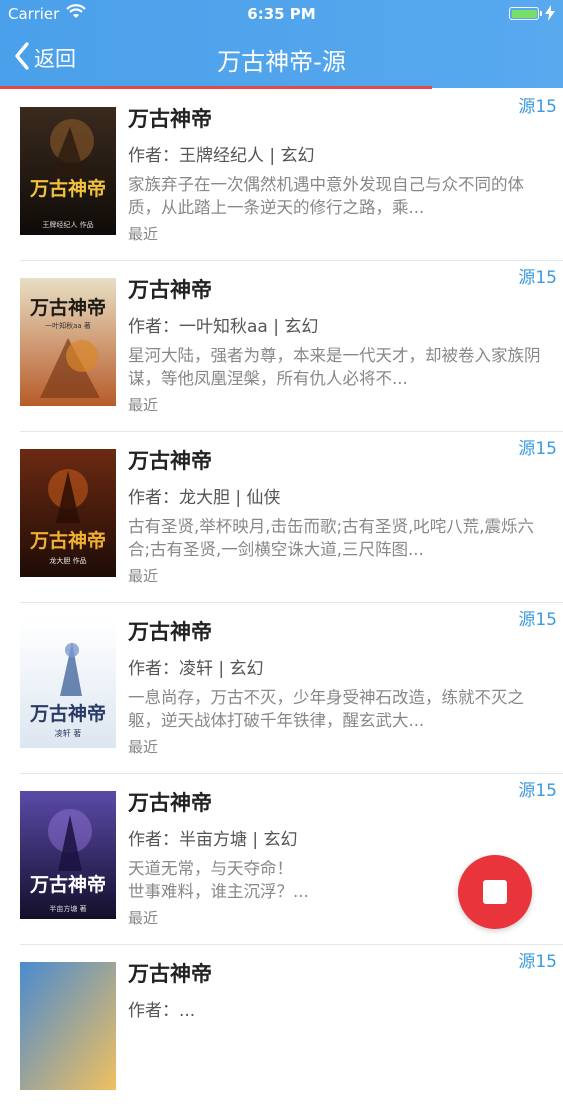 The width and height of the screenshot is (563, 1115). Describe the element at coordinates (67, 224) in the screenshot. I see `cover-author: 王牌经纪人 作品` at that location.